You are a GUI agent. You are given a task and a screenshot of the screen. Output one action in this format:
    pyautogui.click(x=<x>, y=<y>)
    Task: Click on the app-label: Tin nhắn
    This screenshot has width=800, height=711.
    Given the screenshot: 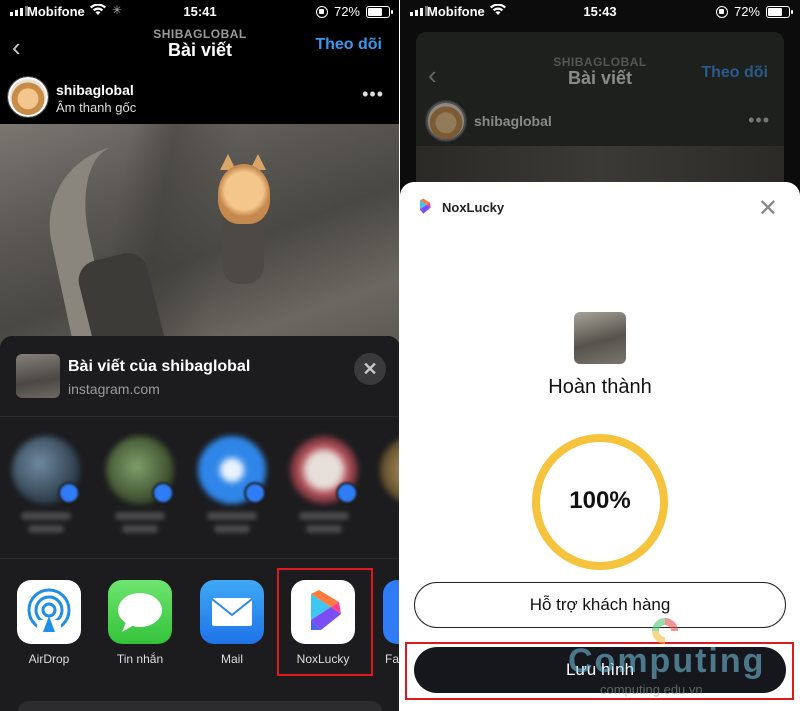 What is the action you would take?
    pyautogui.click(x=140, y=659)
    